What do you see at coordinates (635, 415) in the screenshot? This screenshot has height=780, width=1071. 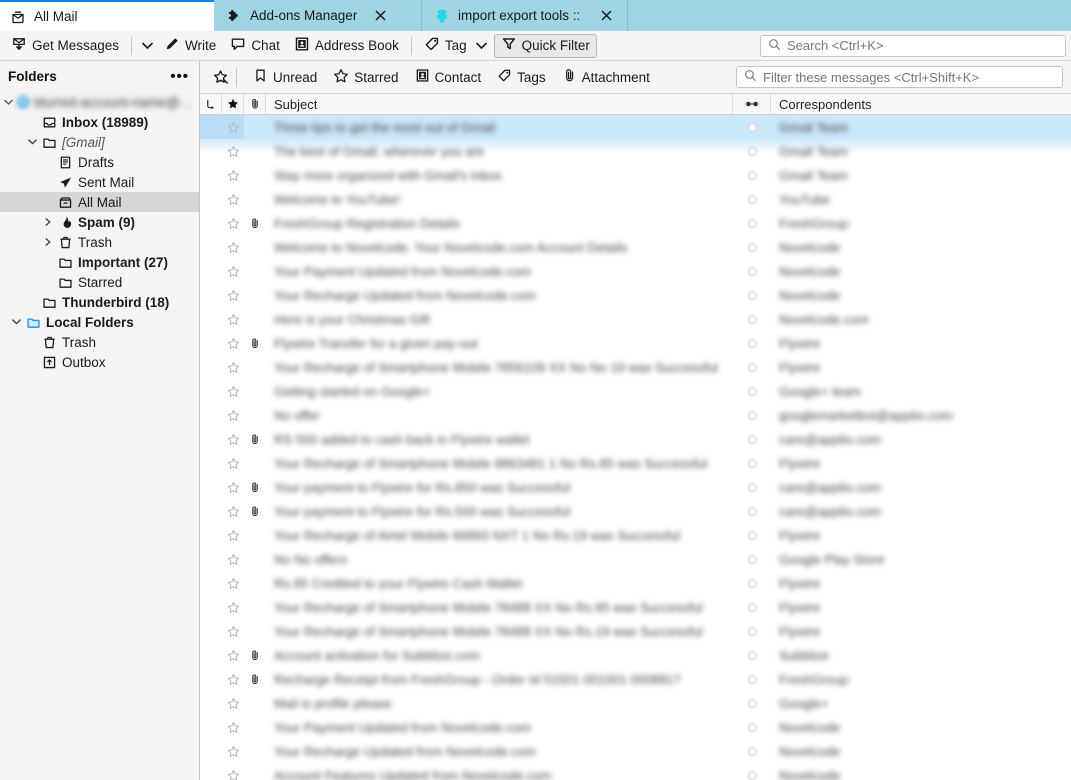 I see `message-row: No offer googlemarketbot@apptio.com` at bounding box center [635, 415].